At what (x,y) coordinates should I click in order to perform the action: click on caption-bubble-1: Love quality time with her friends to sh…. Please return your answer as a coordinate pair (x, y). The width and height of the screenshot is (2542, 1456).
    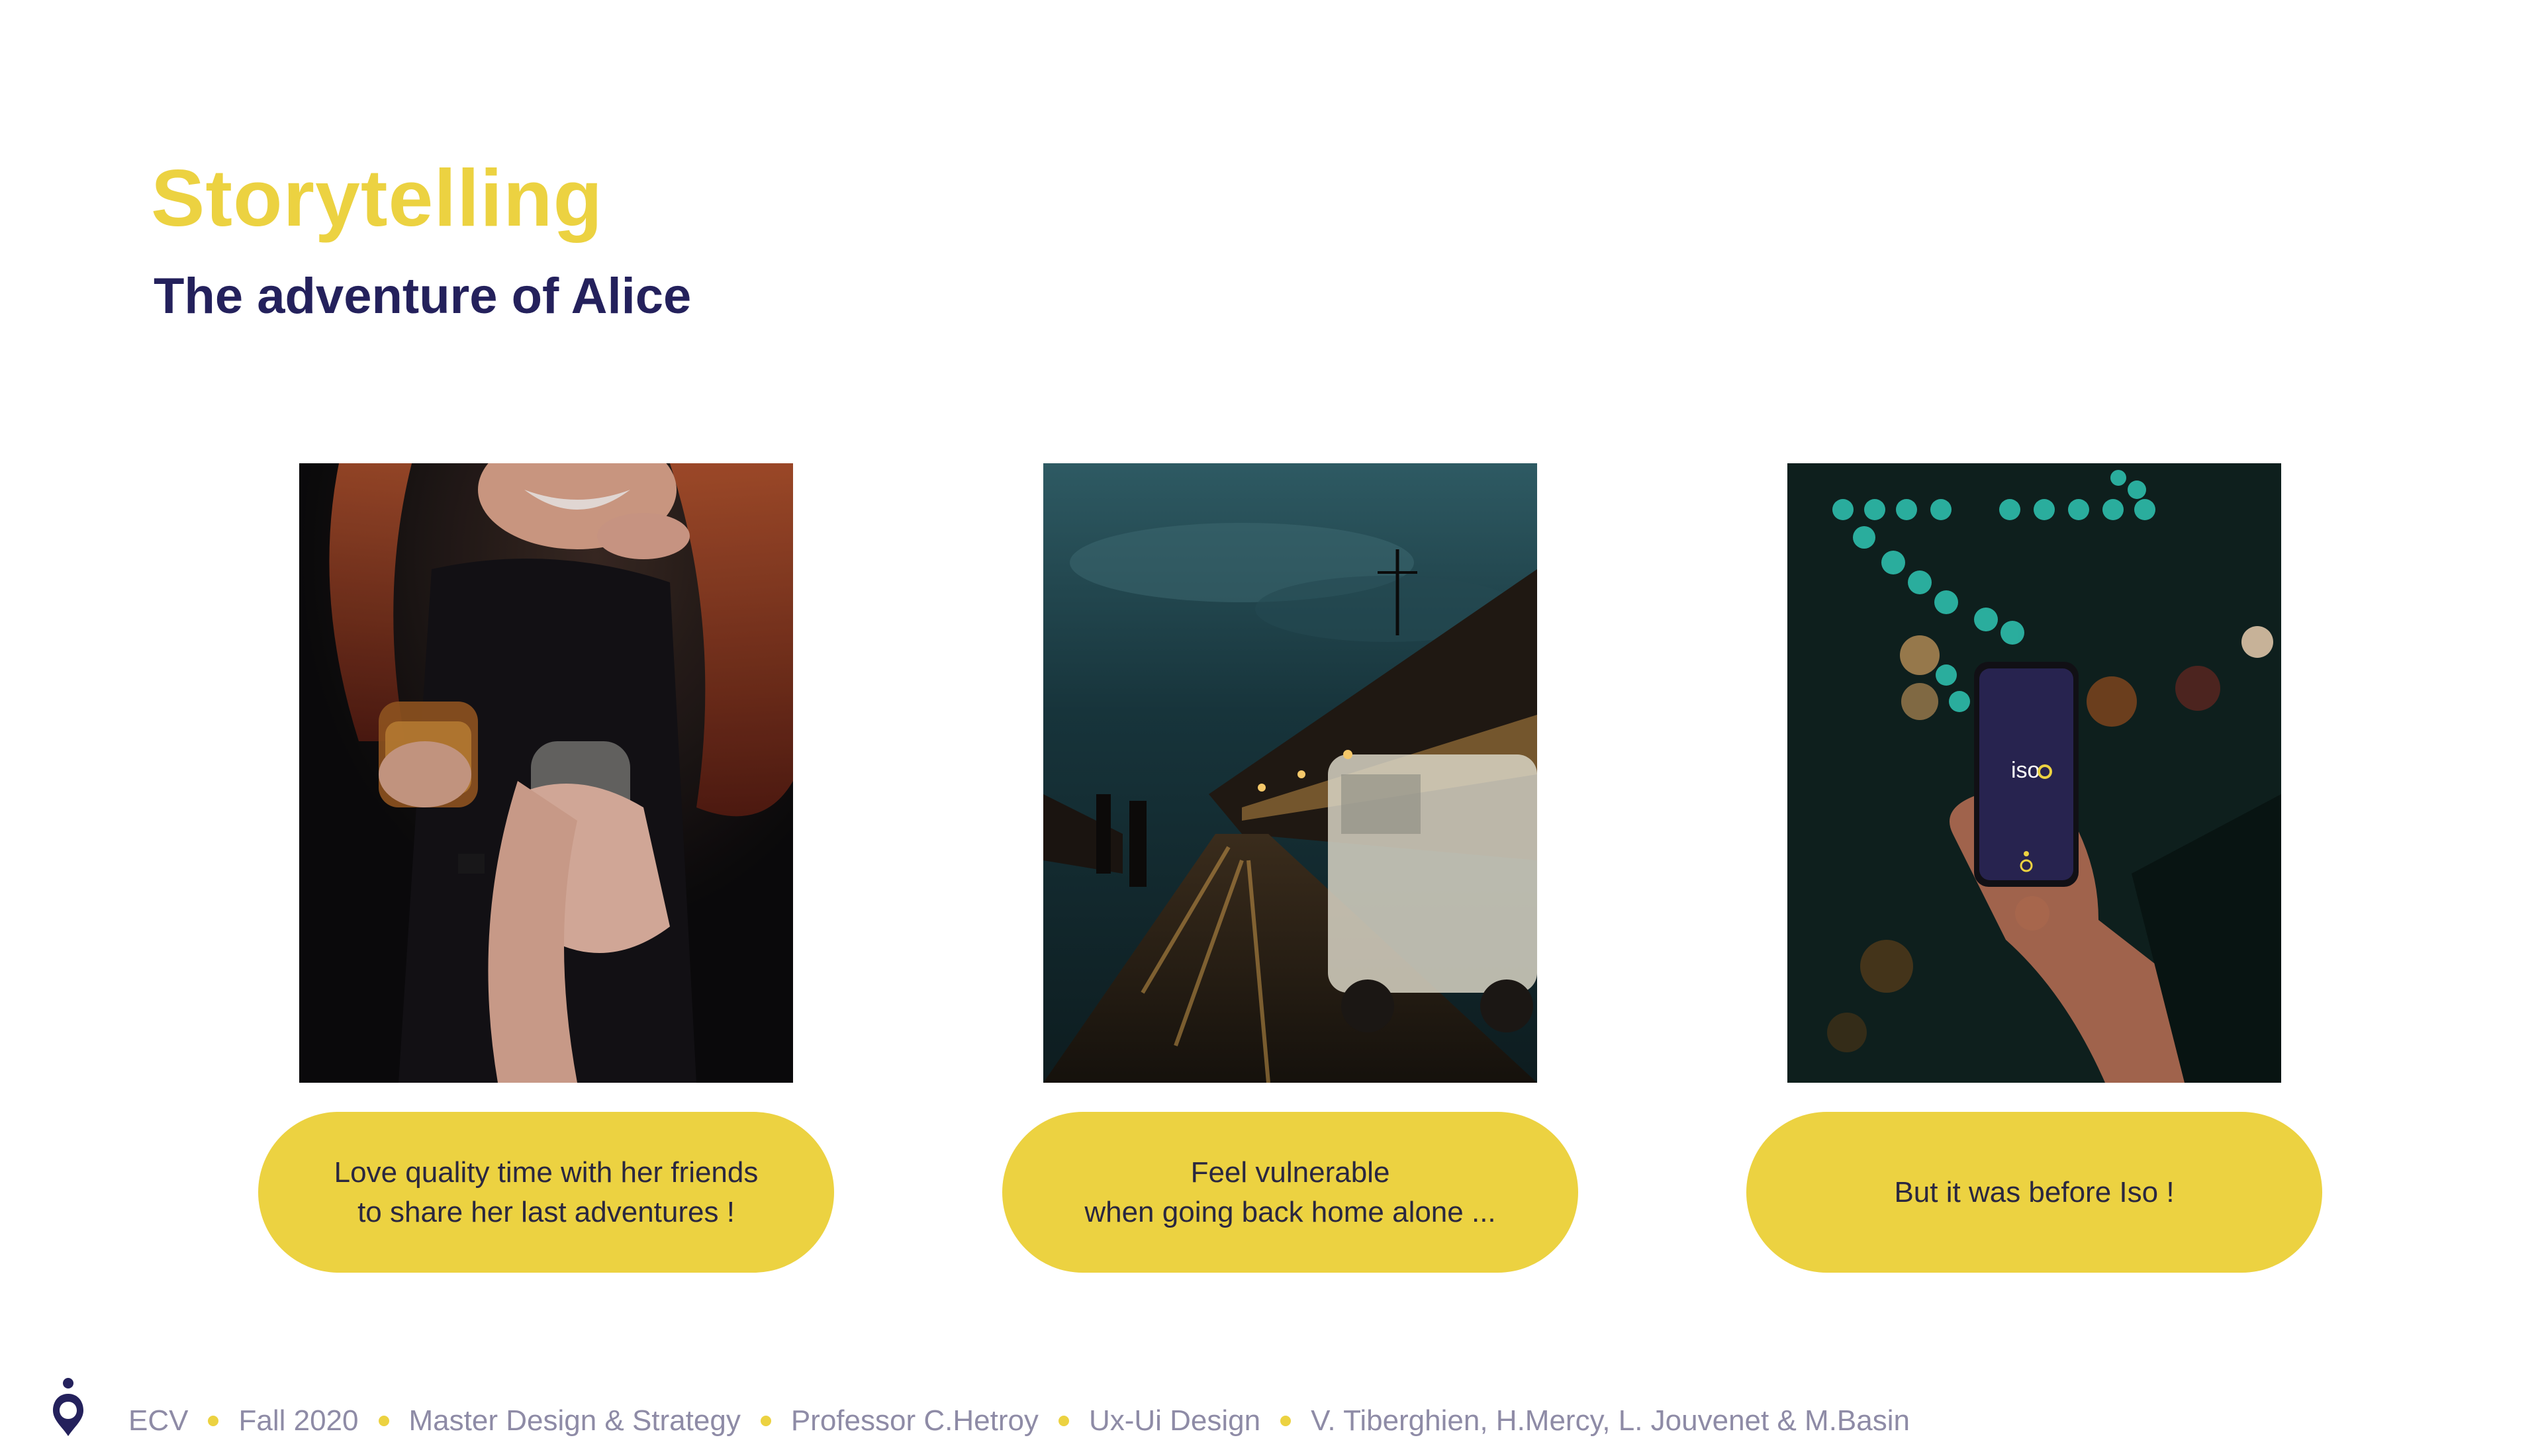
    Looking at the image, I should click on (546, 1192).